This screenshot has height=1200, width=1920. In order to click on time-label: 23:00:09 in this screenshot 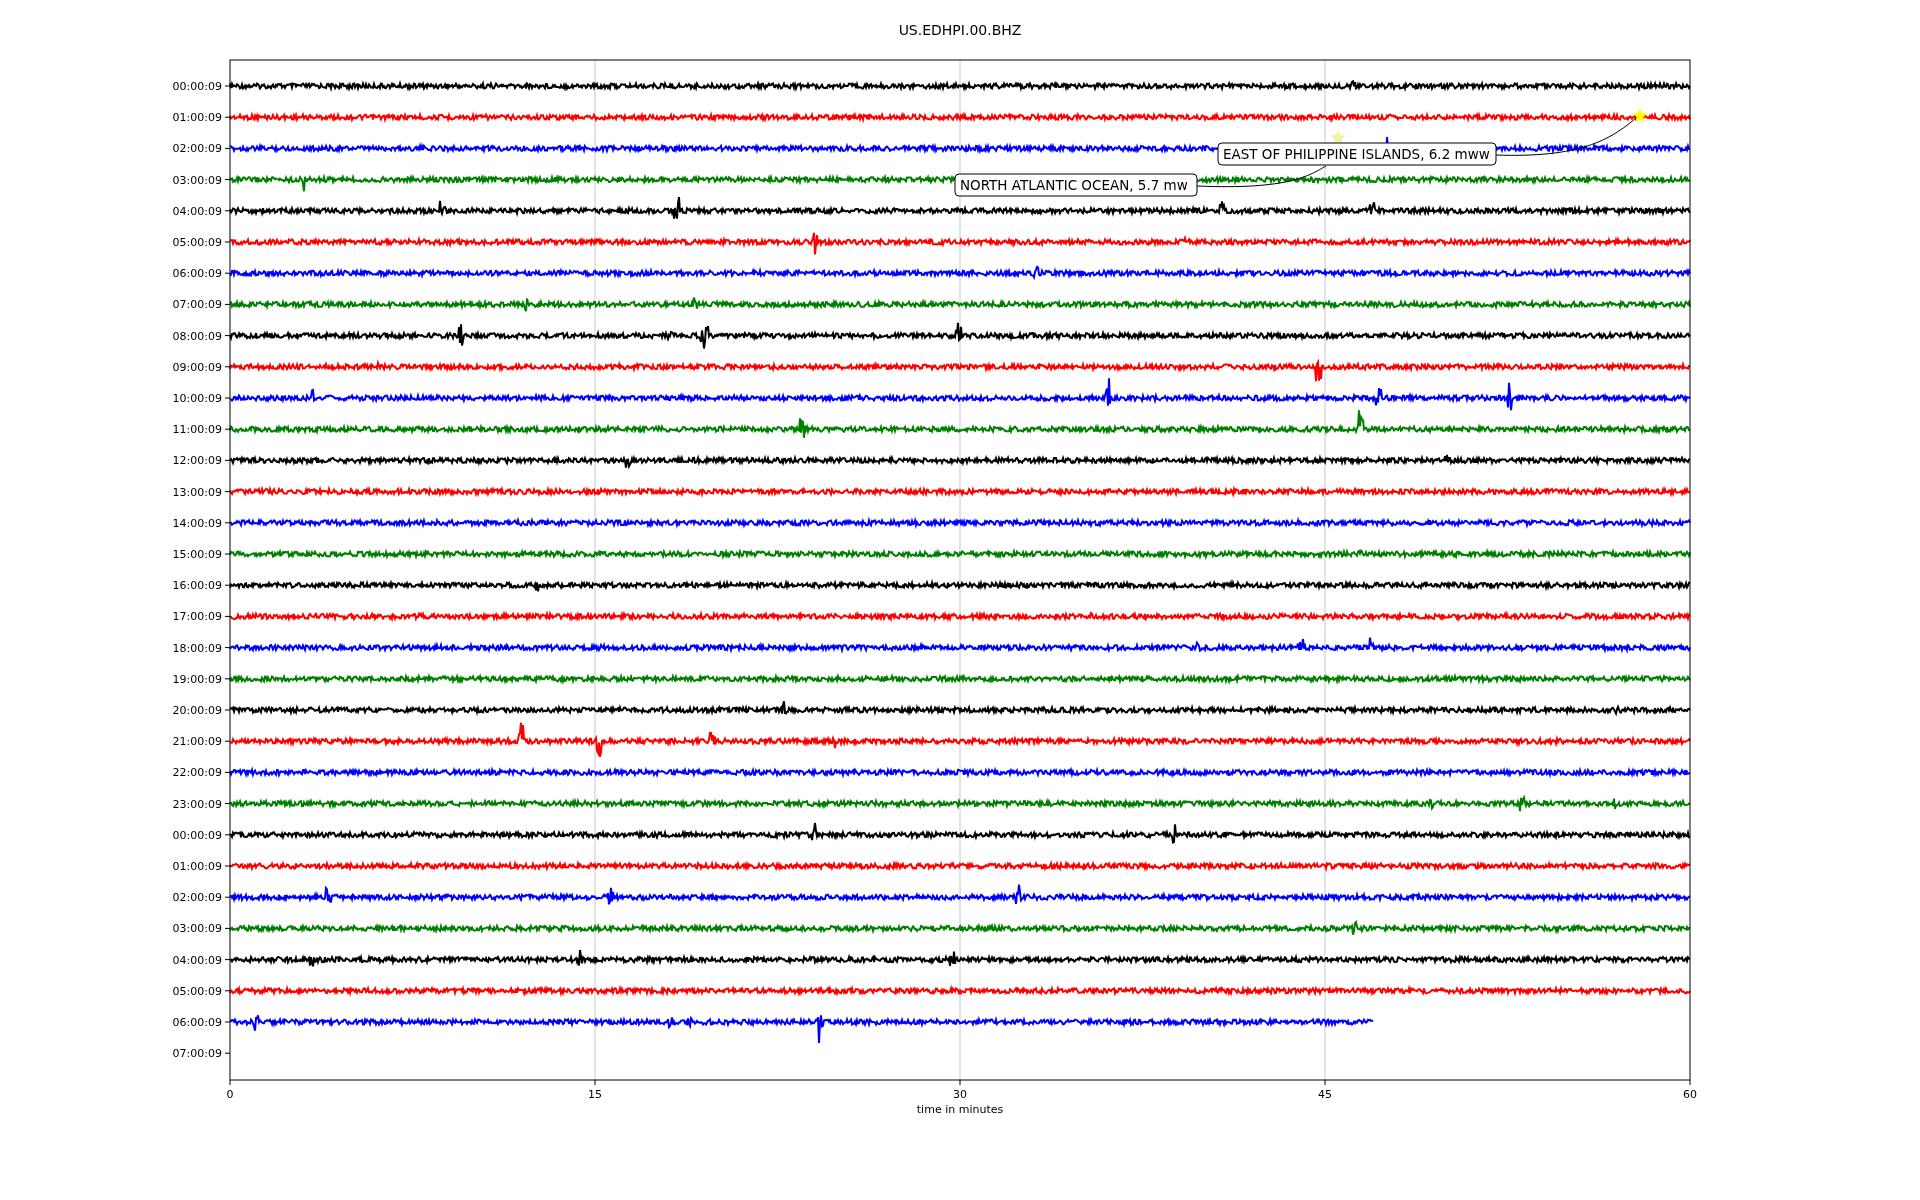, I will do `click(197, 804)`.